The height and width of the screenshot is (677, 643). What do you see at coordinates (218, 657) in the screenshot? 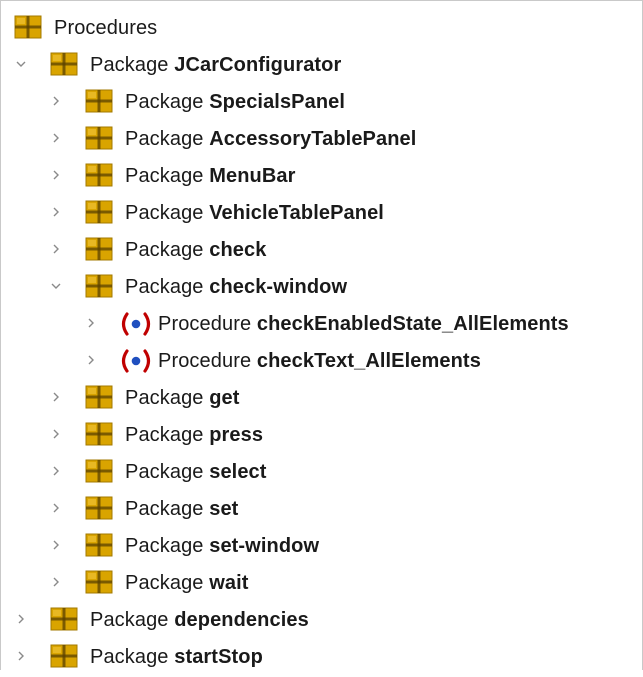
I see `item-name: startStop` at bounding box center [218, 657].